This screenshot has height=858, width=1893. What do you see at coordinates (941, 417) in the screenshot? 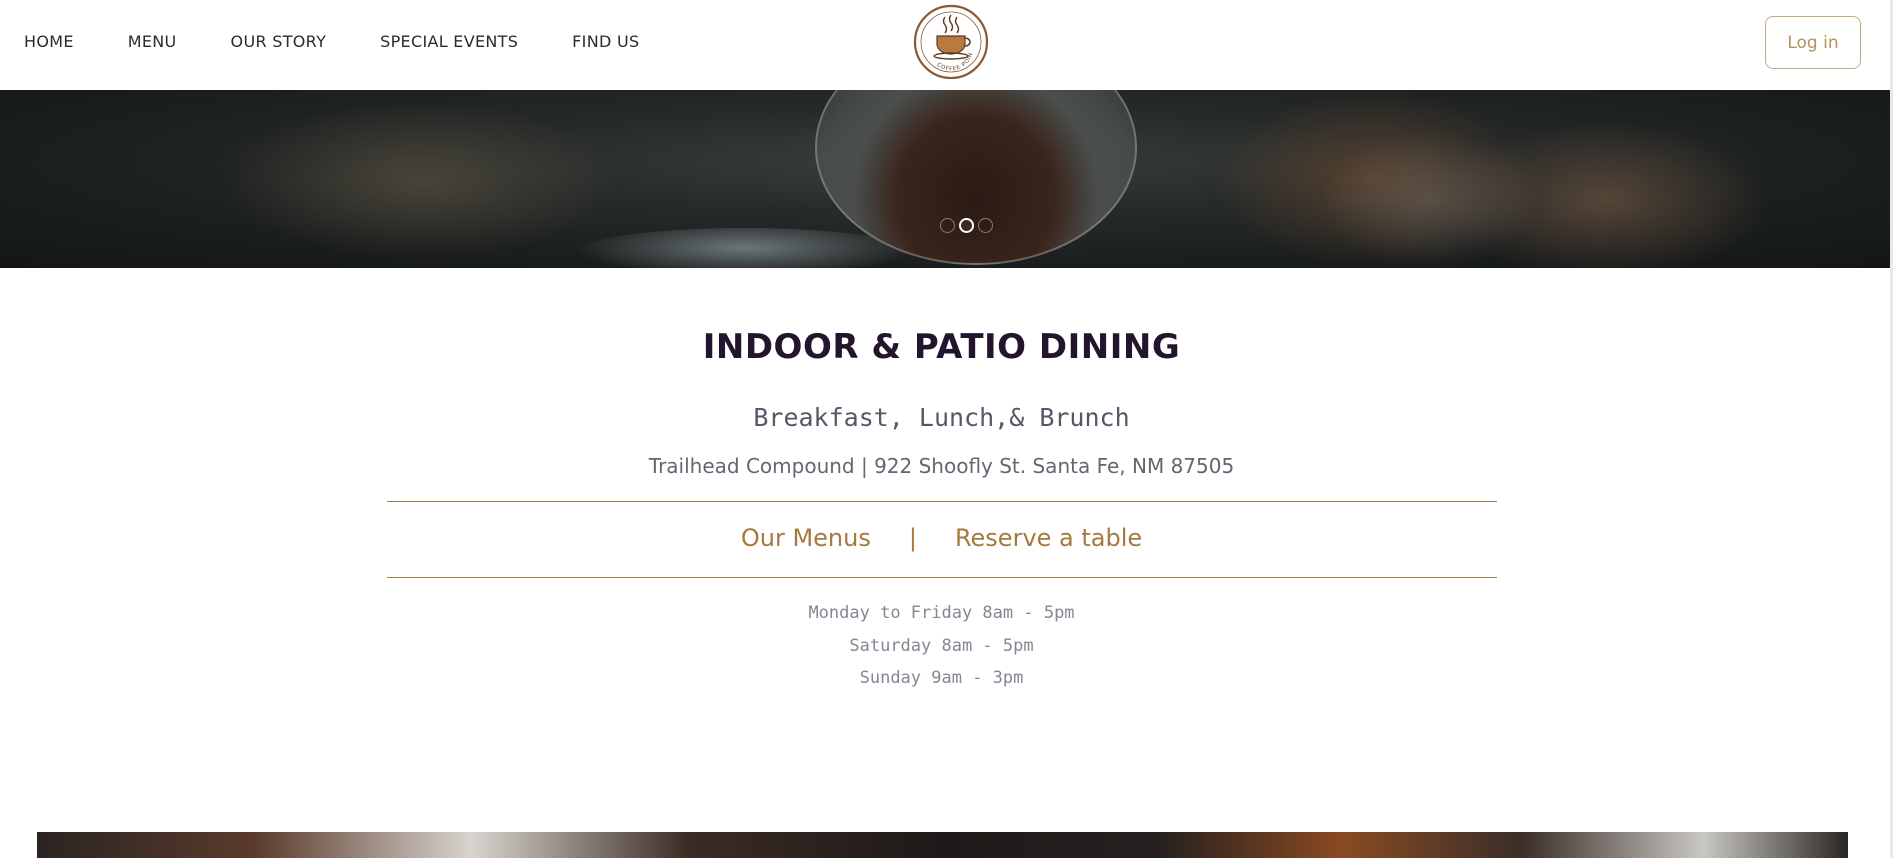
I see `meal-subtitle: Breakfast, Lunch,& Brunch` at bounding box center [941, 417].